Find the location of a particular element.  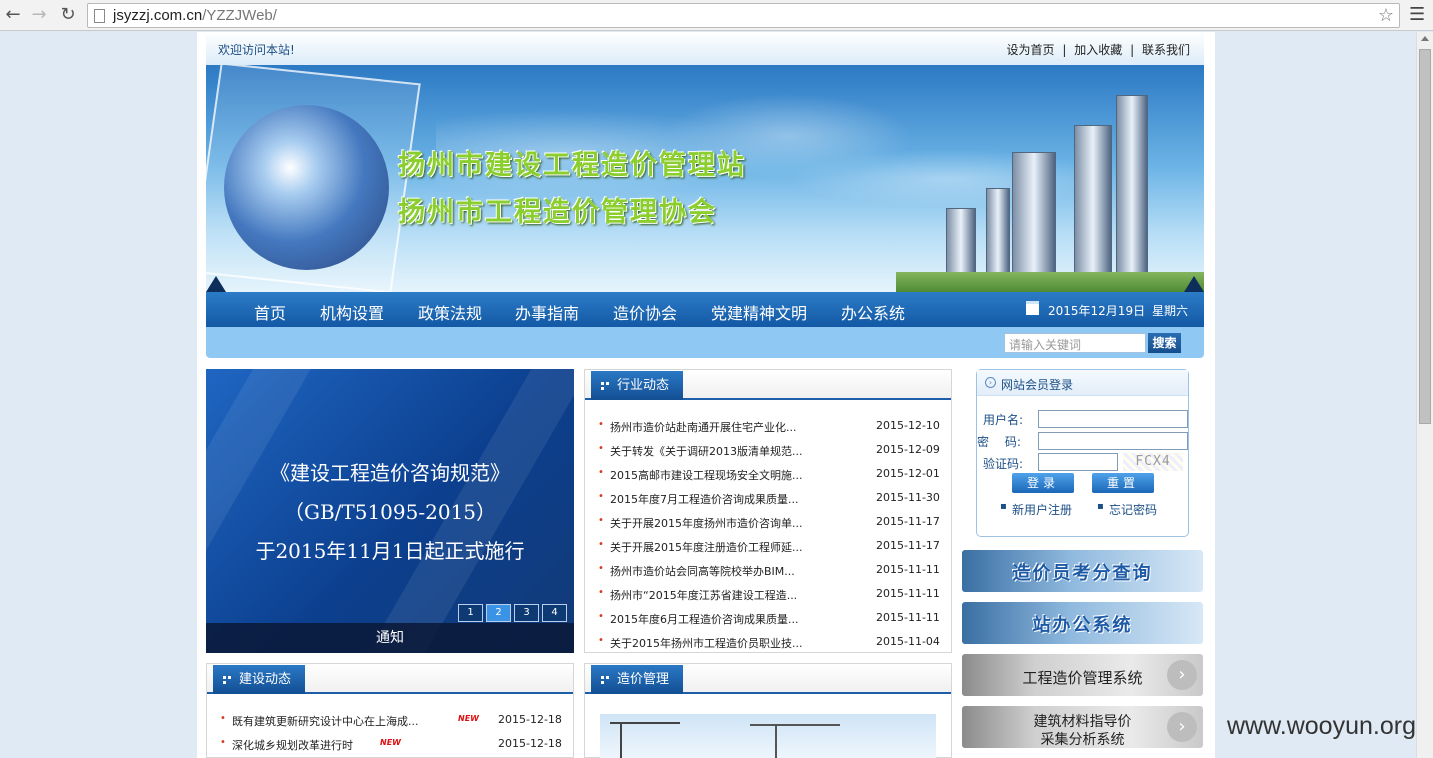

nav-guide: 办事指南 is located at coordinates (547, 312).